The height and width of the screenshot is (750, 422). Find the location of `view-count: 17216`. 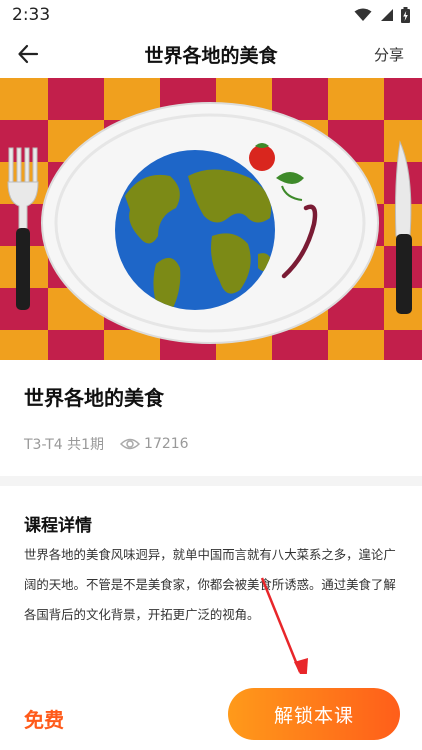

view-count: 17216 is located at coordinates (154, 444).